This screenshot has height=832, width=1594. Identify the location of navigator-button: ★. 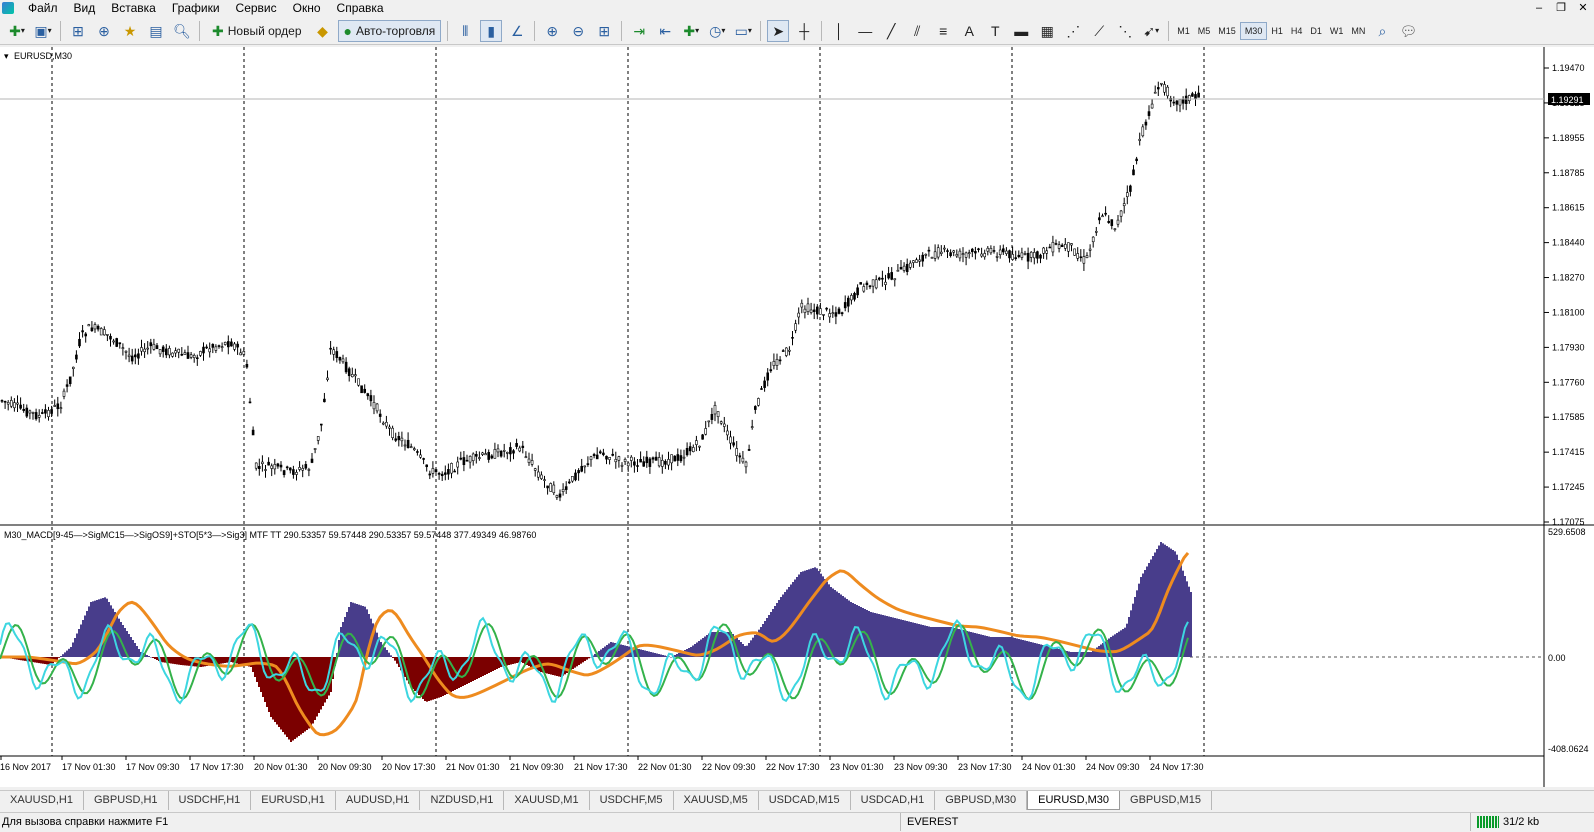
(130, 31).